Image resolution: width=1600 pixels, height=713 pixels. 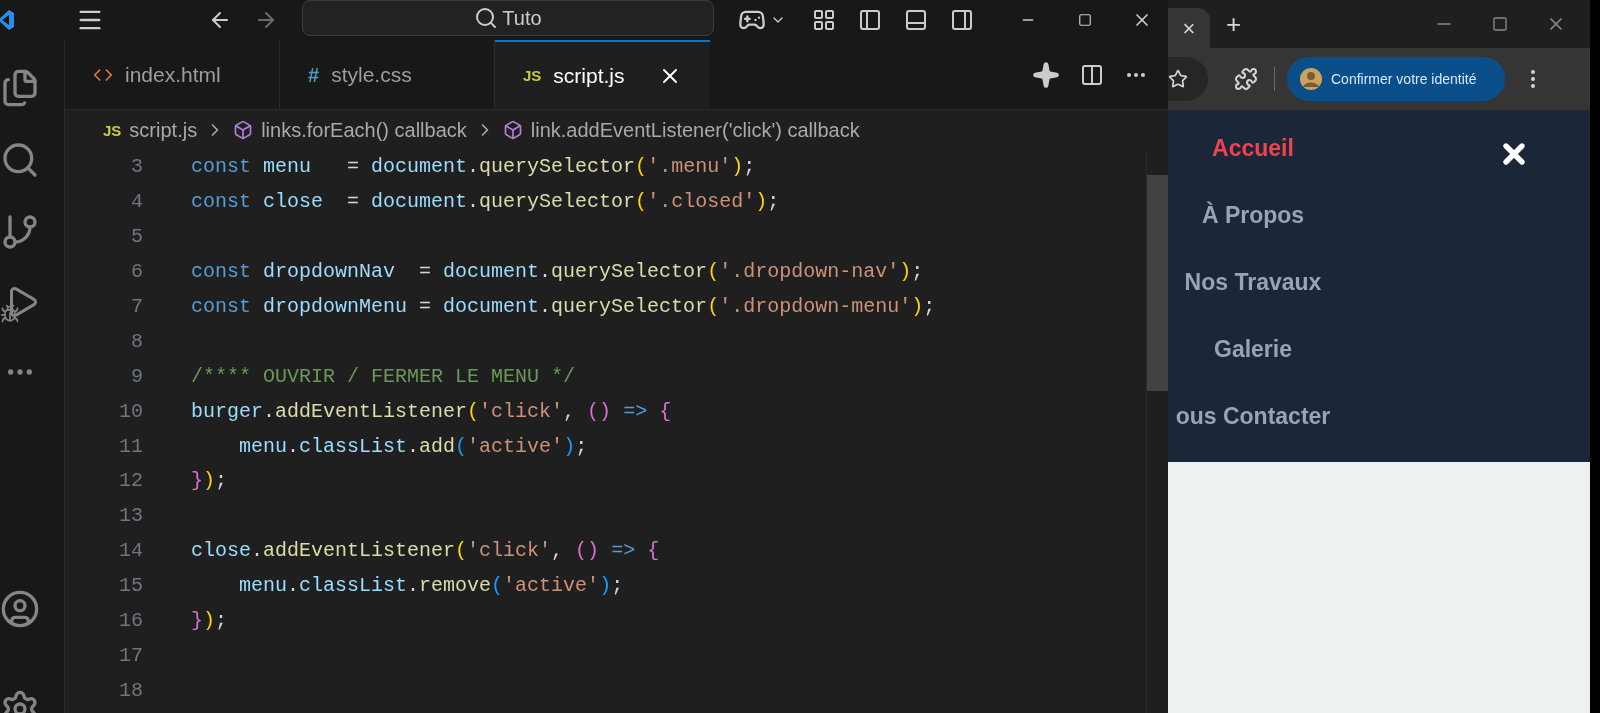 What do you see at coordinates (413, 446) in the screenshot?
I see `code-line: menu.classList.add('active');` at bounding box center [413, 446].